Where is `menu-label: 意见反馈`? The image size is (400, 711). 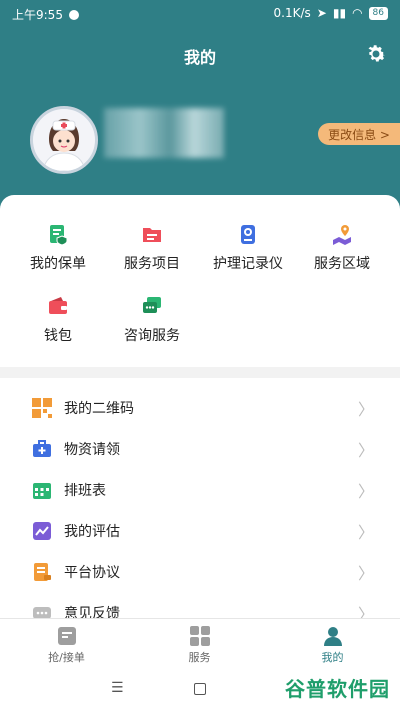
menu-label: 意见反馈 is located at coordinates (92, 612).